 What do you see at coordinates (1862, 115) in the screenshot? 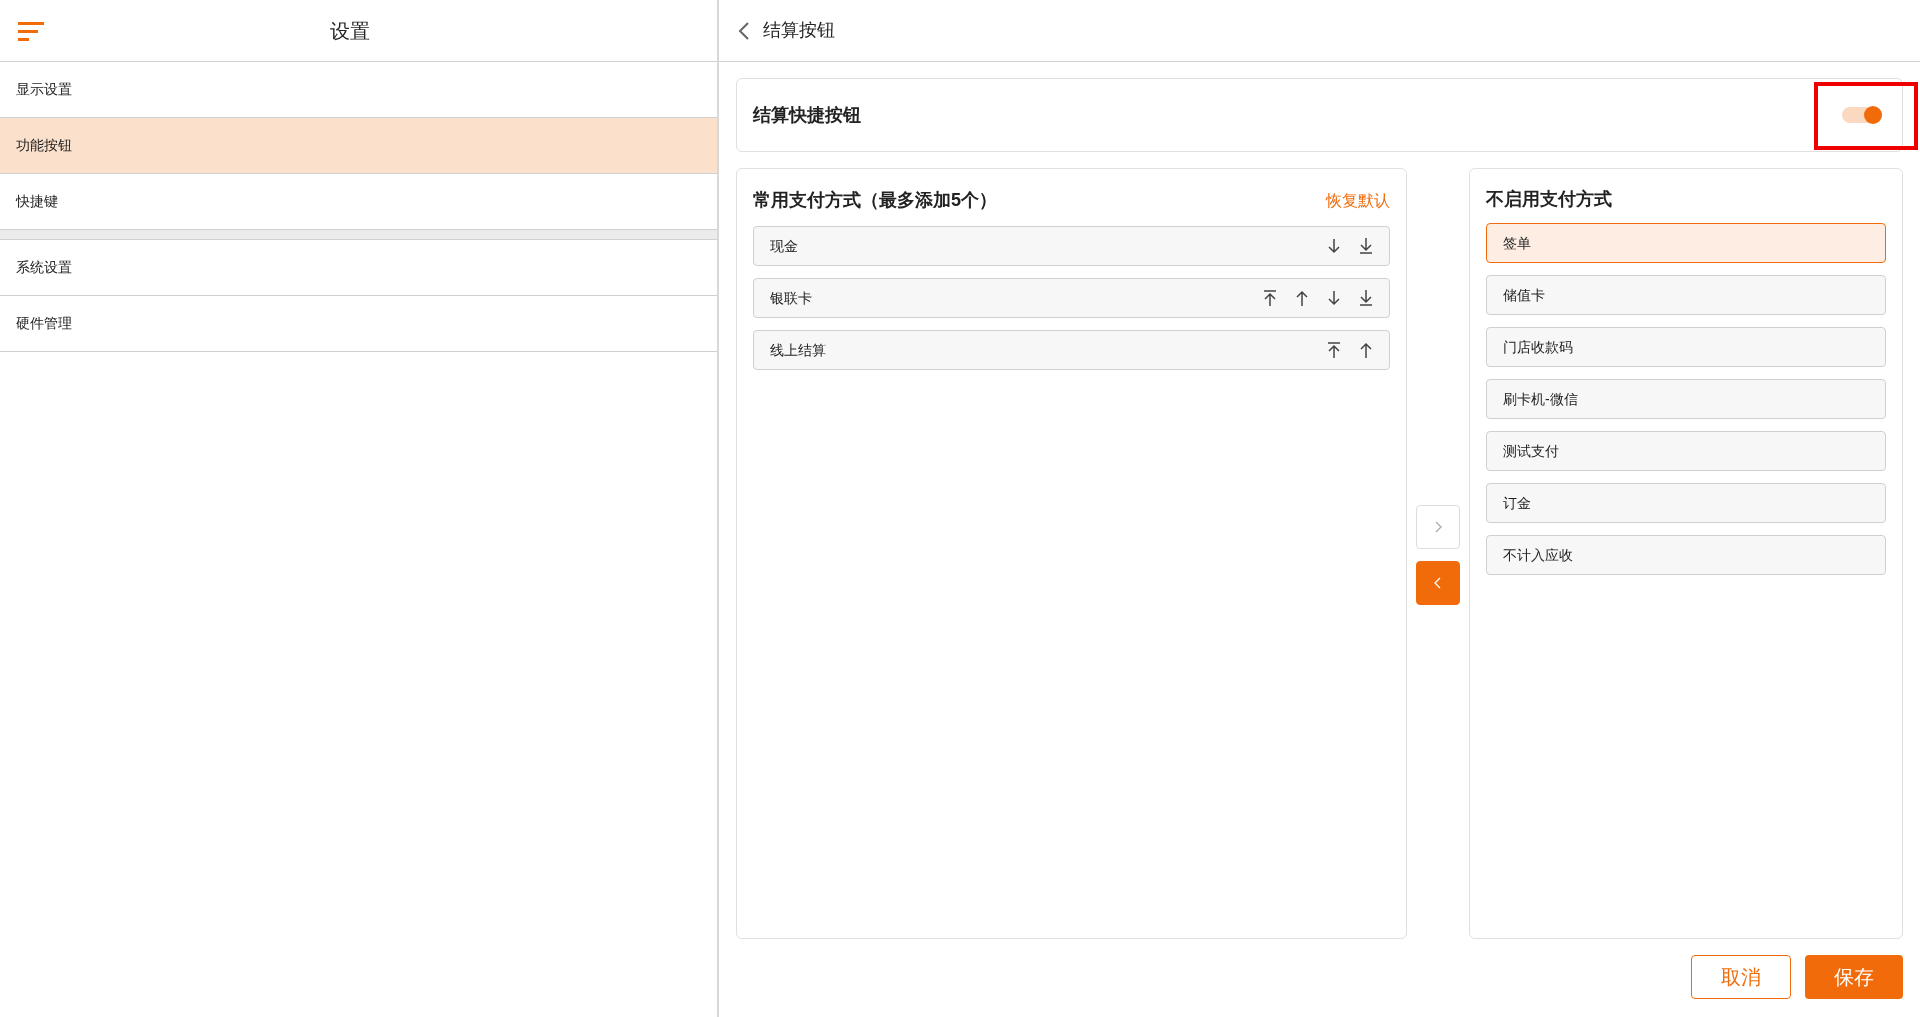
I see `toggle-switch` at bounding box center [1862, 115].